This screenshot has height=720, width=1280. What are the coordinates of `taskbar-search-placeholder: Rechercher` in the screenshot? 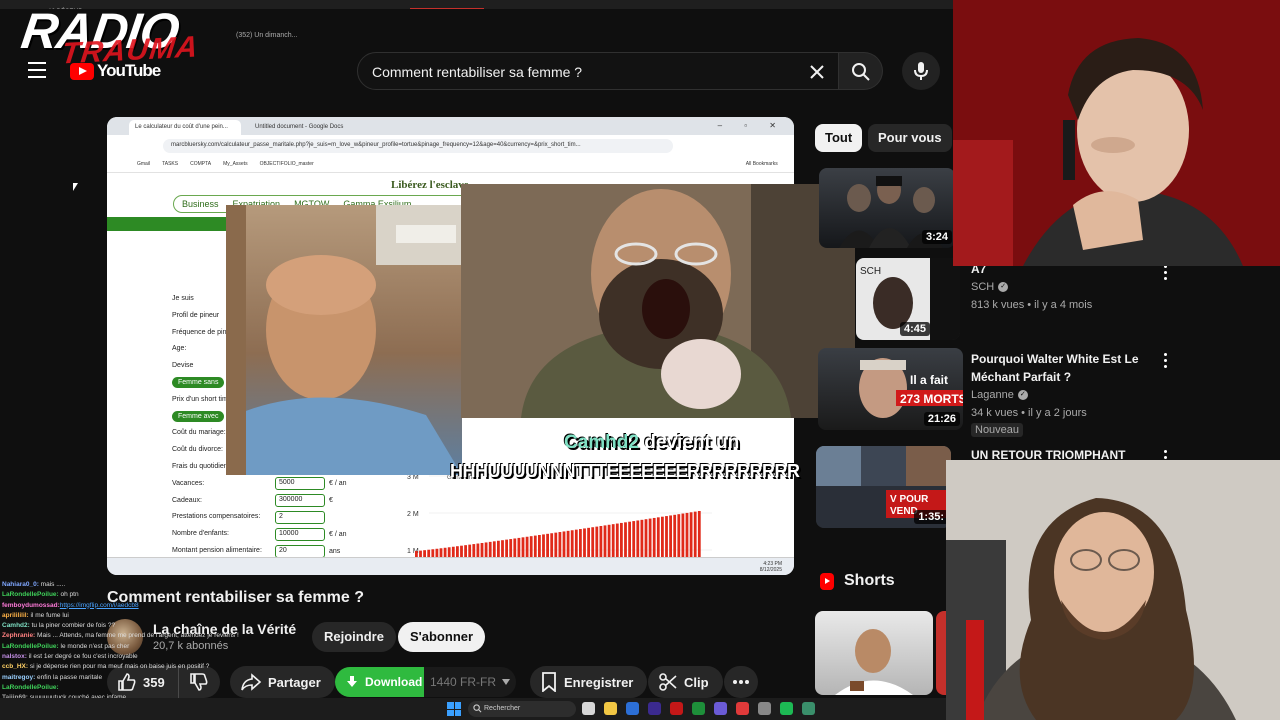 It's located at (502, 708).